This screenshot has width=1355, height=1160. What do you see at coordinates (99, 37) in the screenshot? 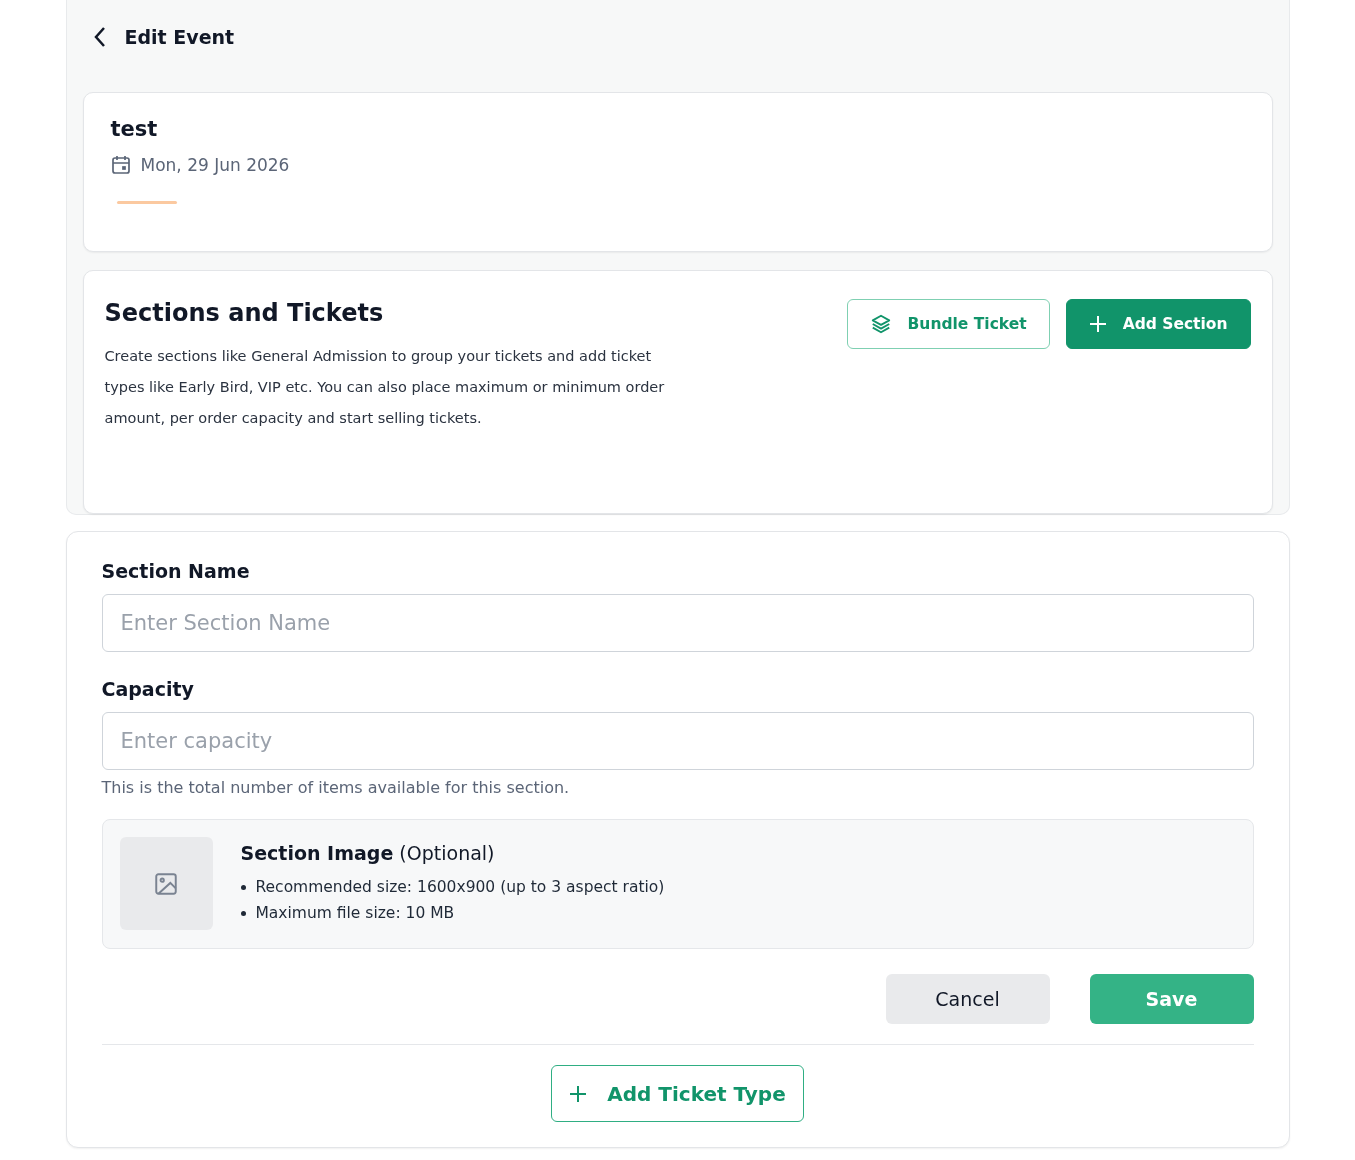
I see `back-icon` at bounding box center [99, 37].